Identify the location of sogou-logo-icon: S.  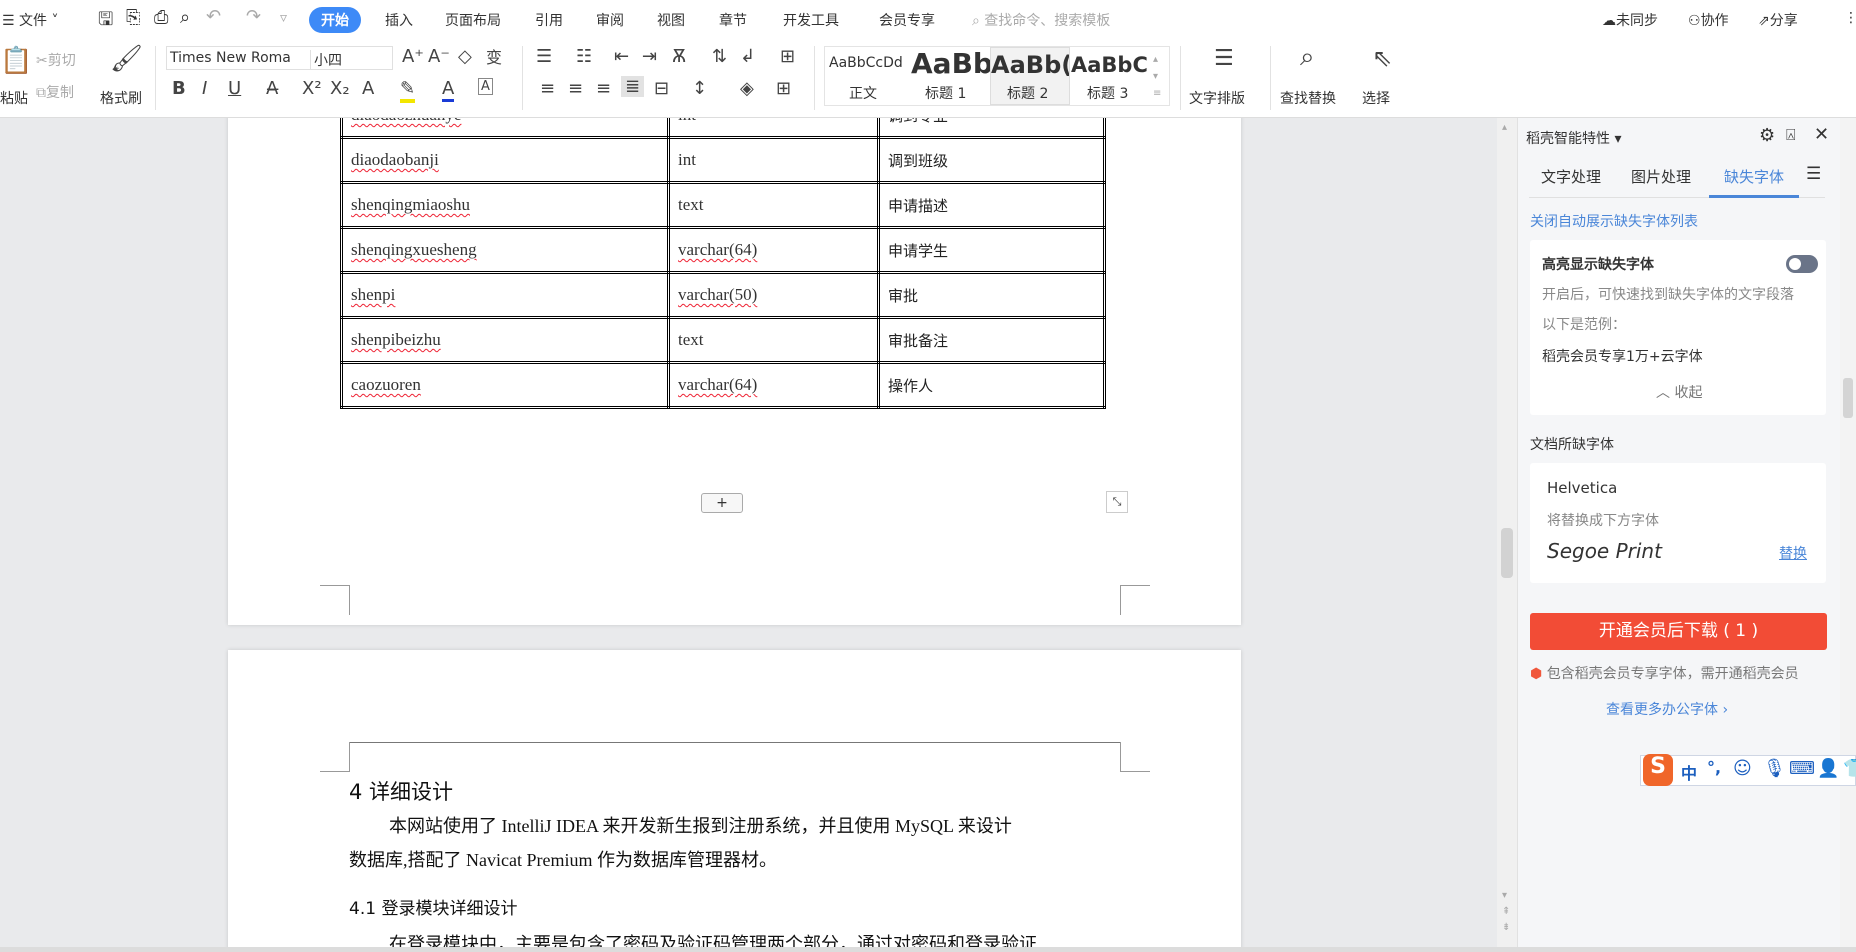
(1658, 770).